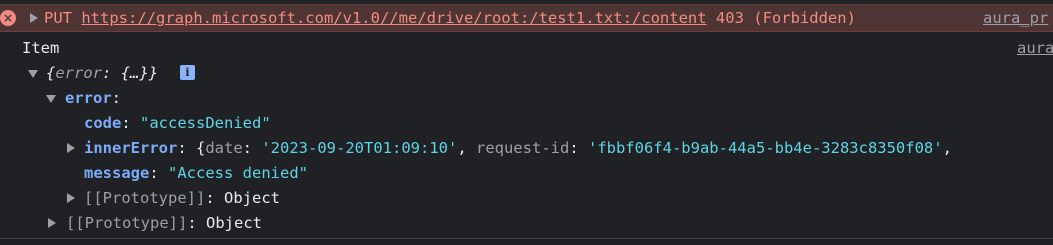  Describe the element at coordinates (526, 98) in the screenshot. I see `error-key-row: error:` at that location.